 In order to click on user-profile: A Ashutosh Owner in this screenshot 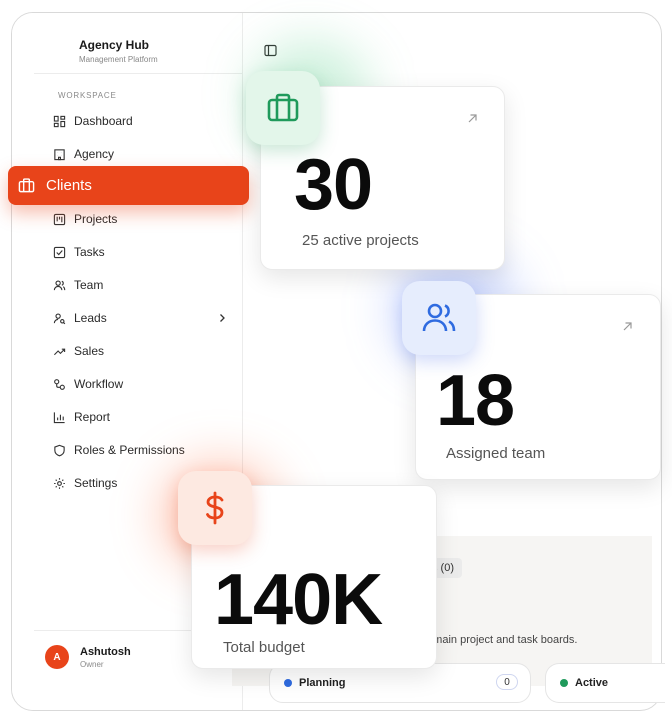, I will do `click(88, 657)`.